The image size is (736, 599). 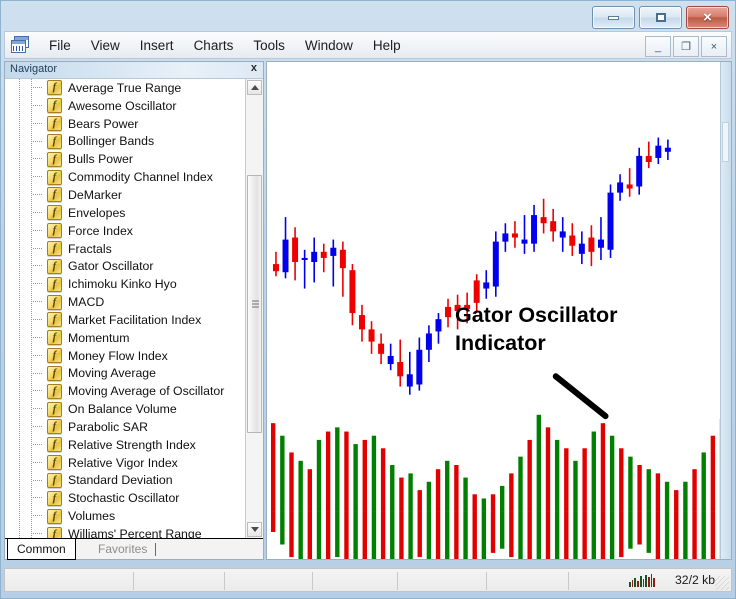 I want to click on list-item: f Awesome Oscillator, so click(x=134, y=106).